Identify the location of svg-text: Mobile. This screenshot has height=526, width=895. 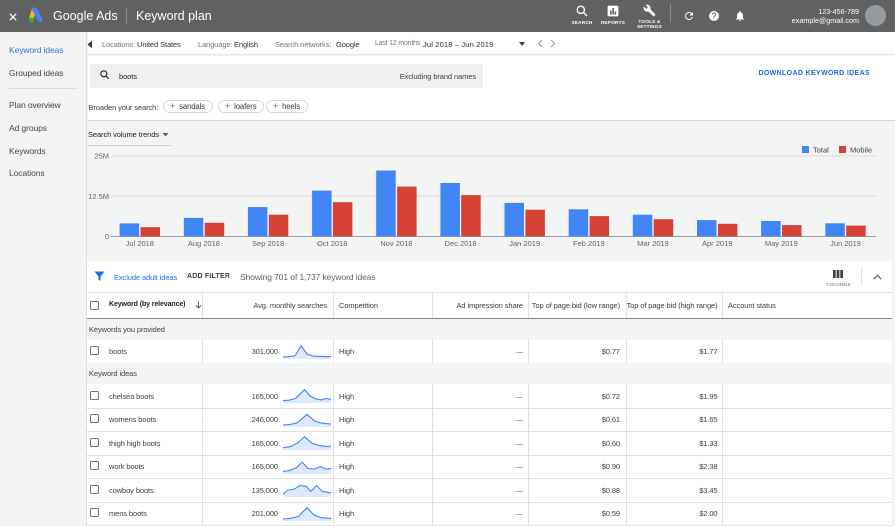
(861, 149).